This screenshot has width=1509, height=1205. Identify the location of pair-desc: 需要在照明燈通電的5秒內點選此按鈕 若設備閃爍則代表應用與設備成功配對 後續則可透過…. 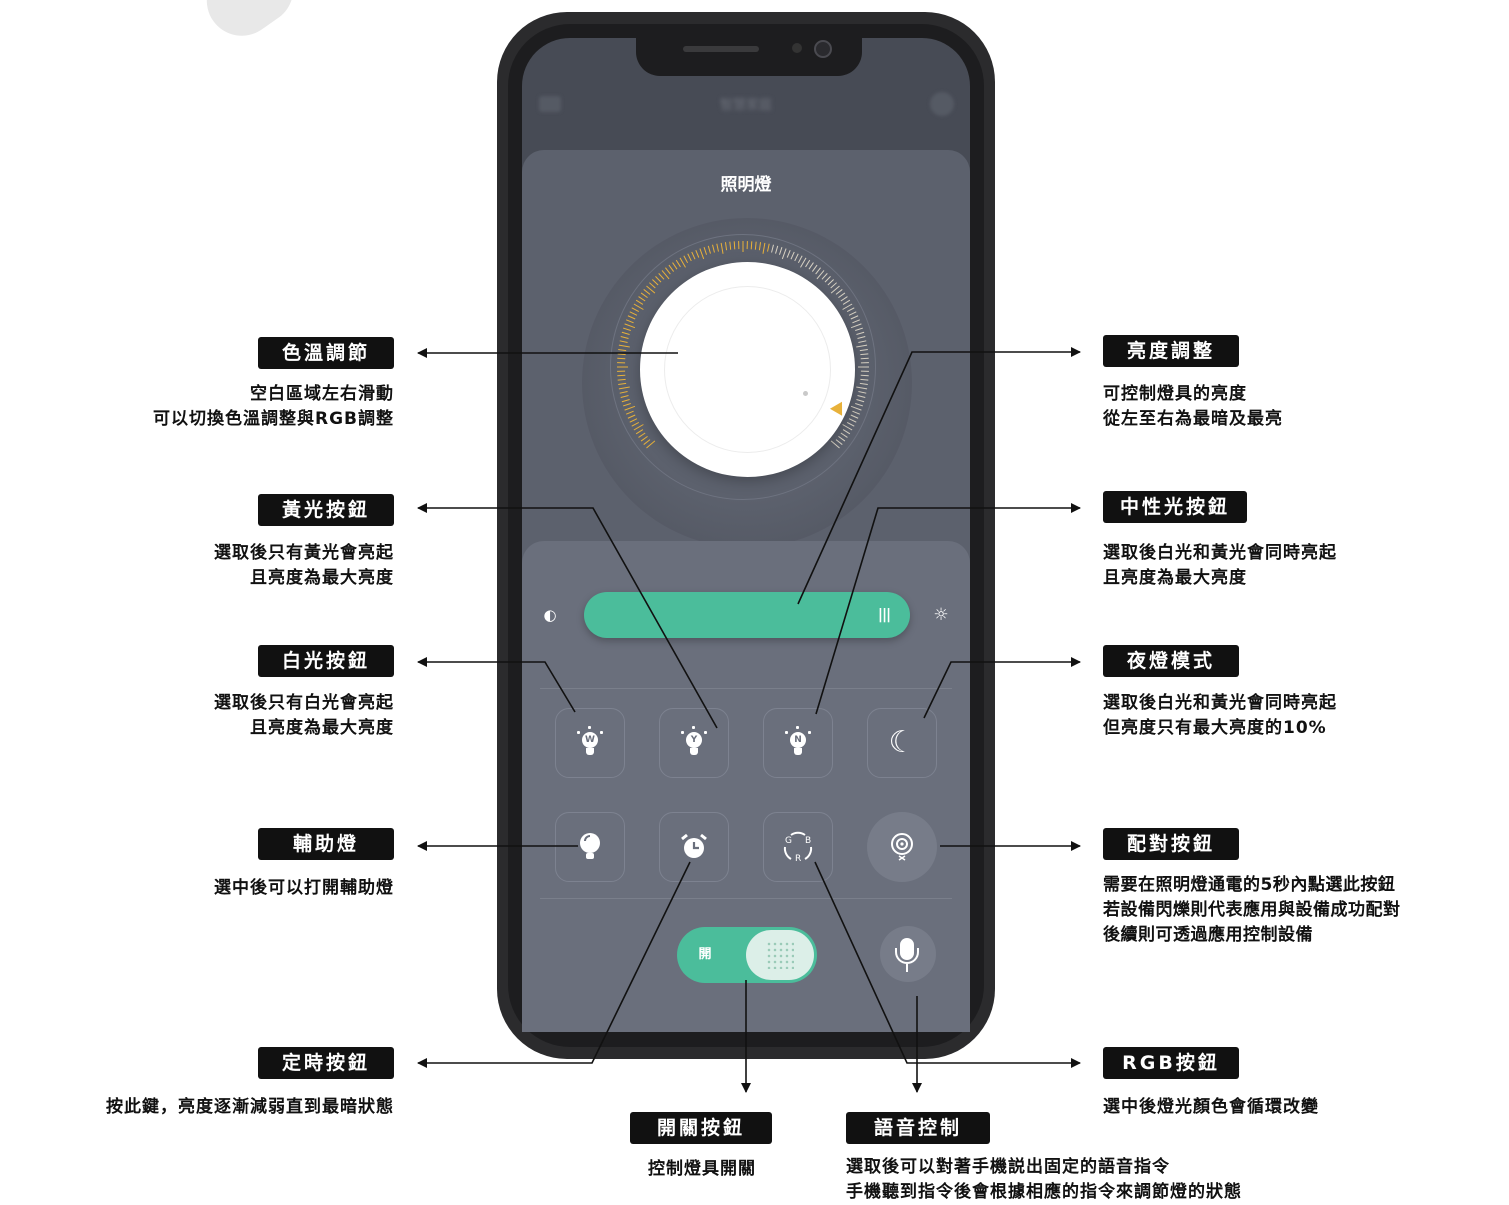
(1252, 910).